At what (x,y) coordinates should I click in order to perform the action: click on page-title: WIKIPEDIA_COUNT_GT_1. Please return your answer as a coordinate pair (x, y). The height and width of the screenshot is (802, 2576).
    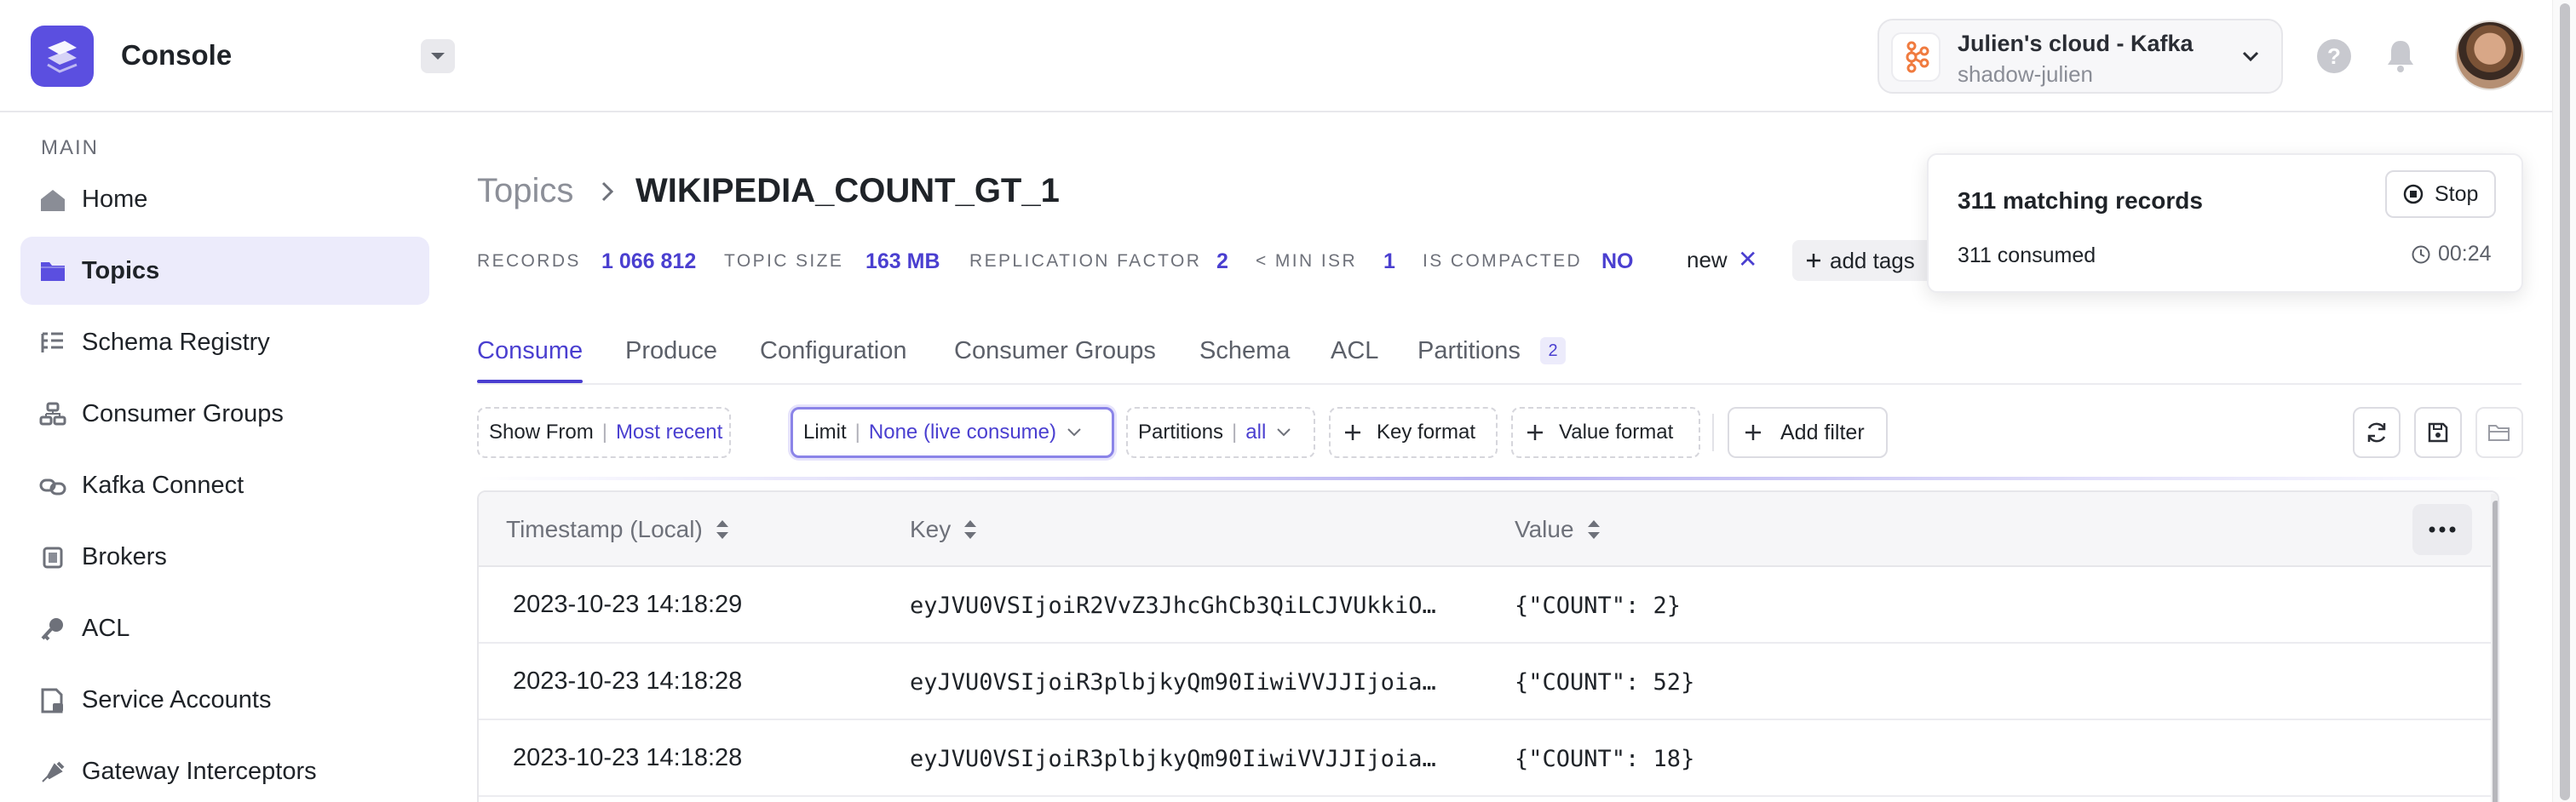
    Looking at the image, I should click on (847, 190).